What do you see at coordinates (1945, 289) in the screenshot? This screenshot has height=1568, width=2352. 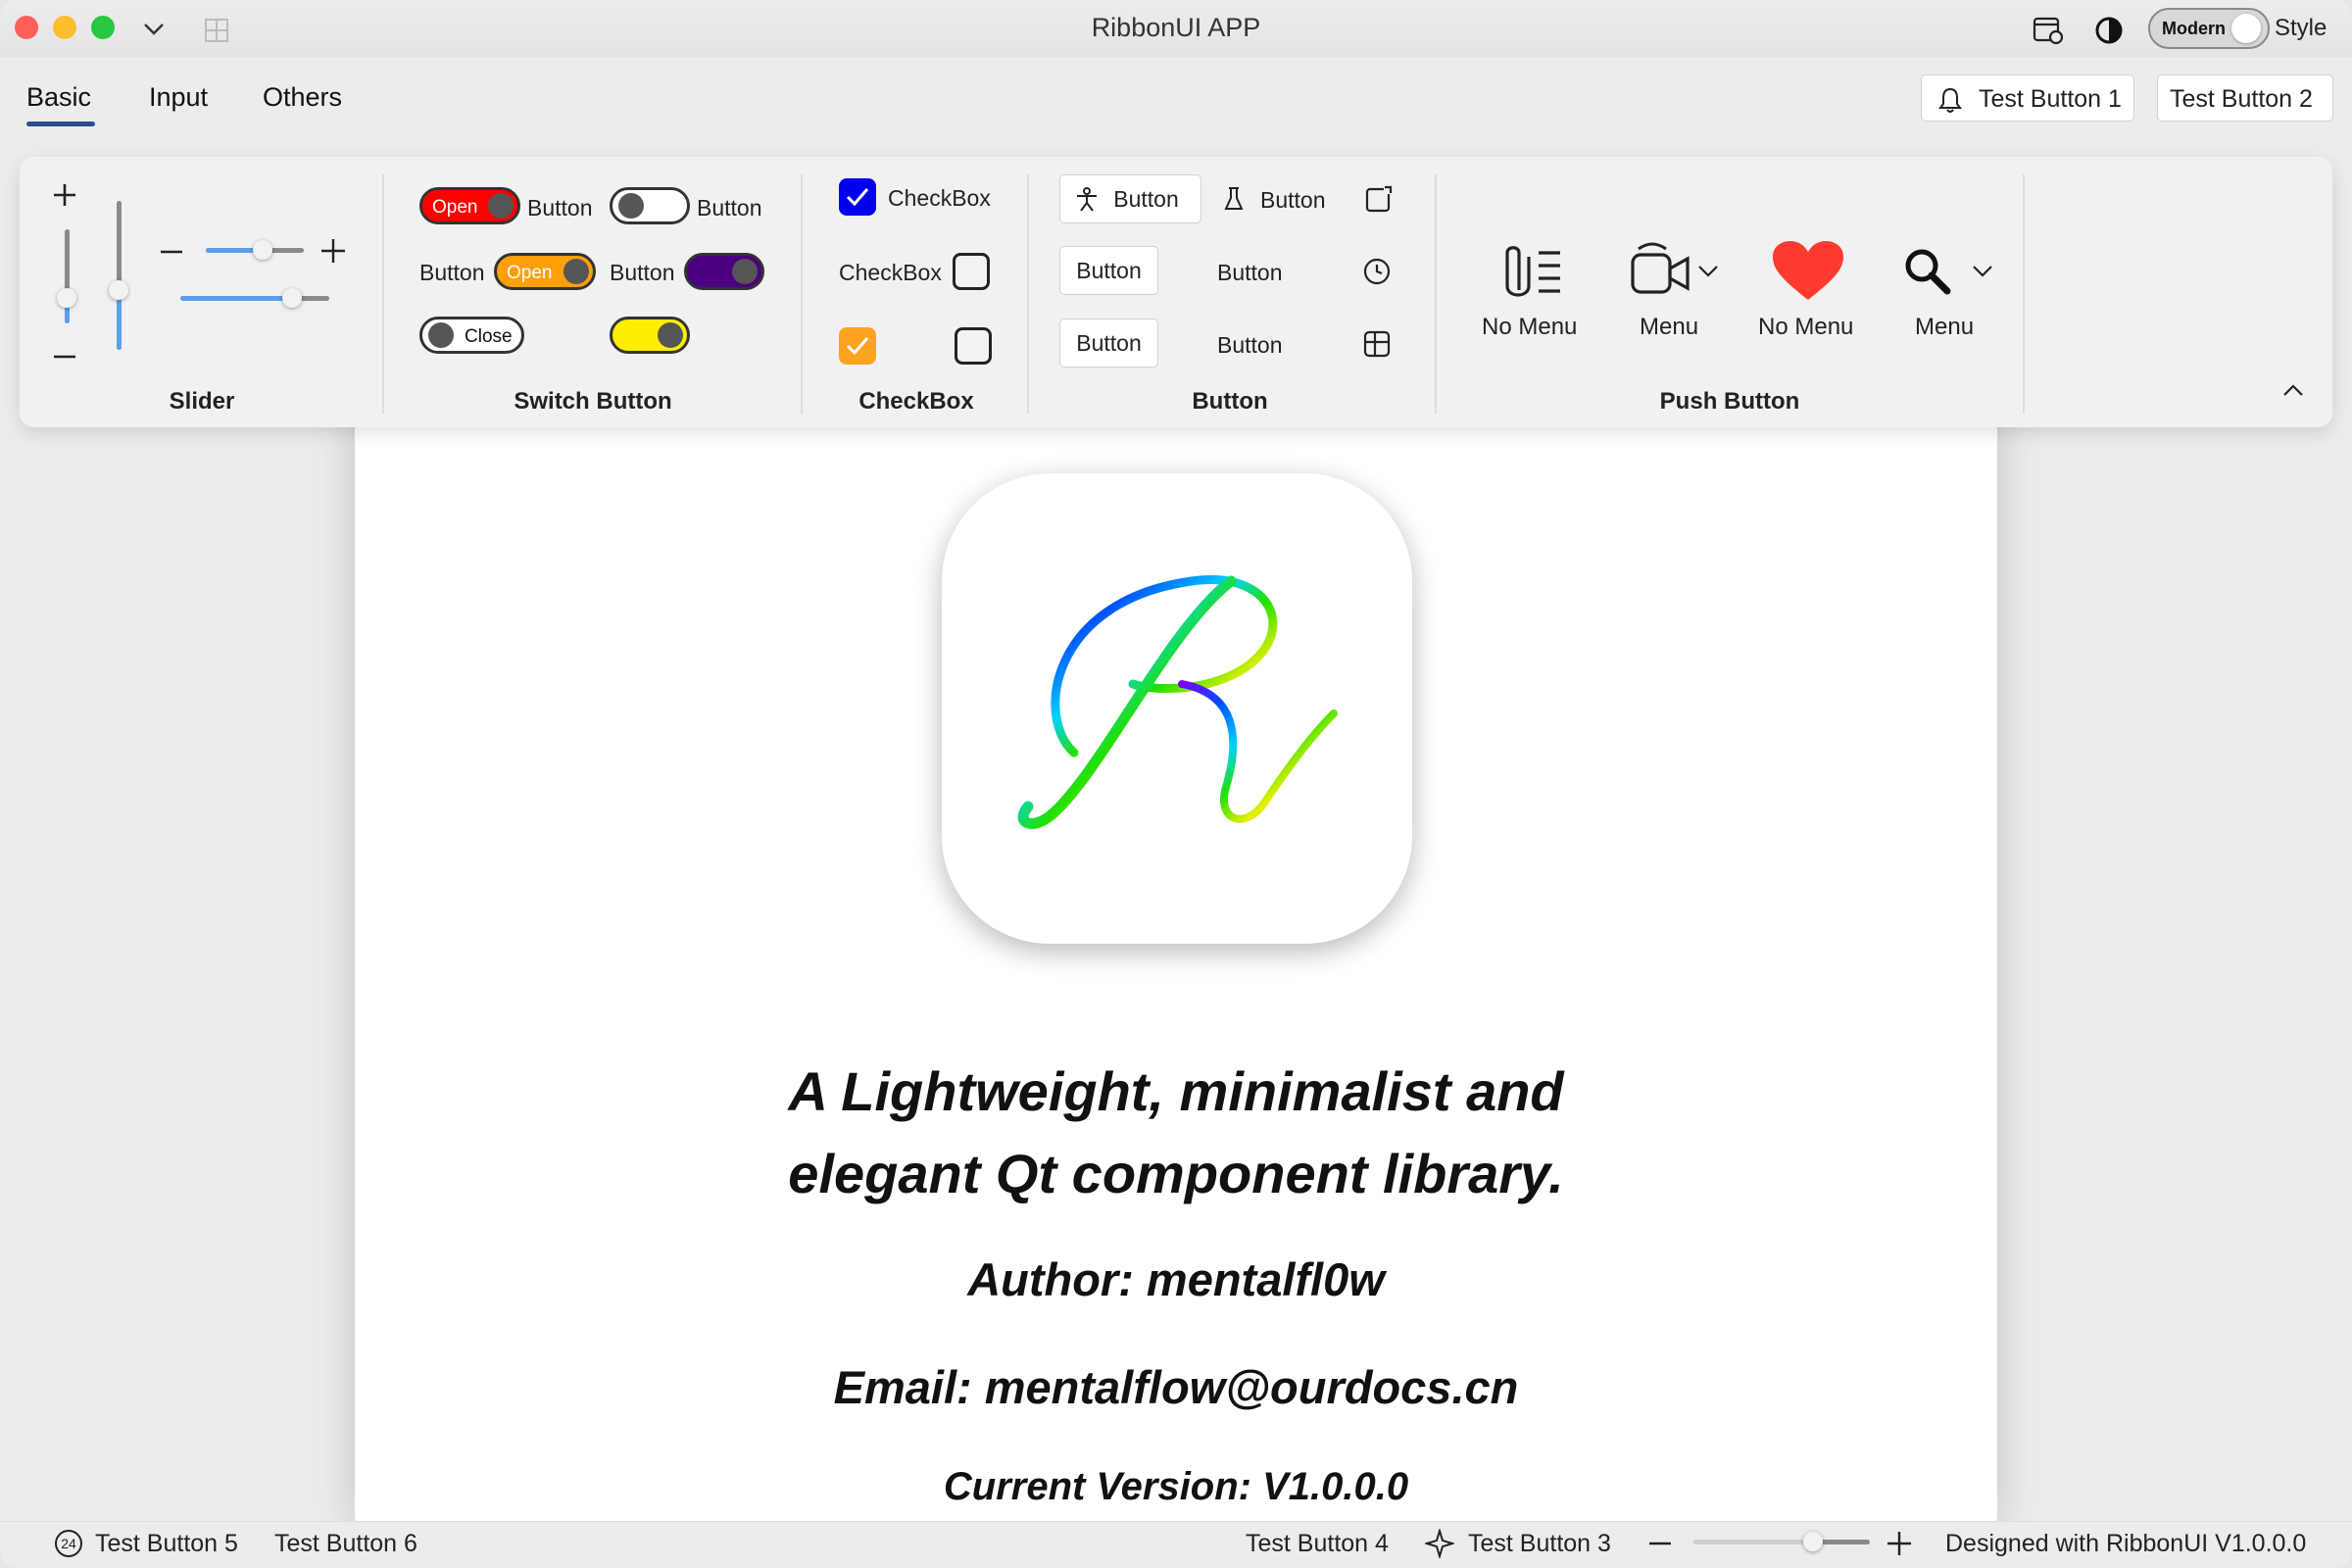 I see `push-button-search-menu: Menu` at bounding box center [1945, 289].